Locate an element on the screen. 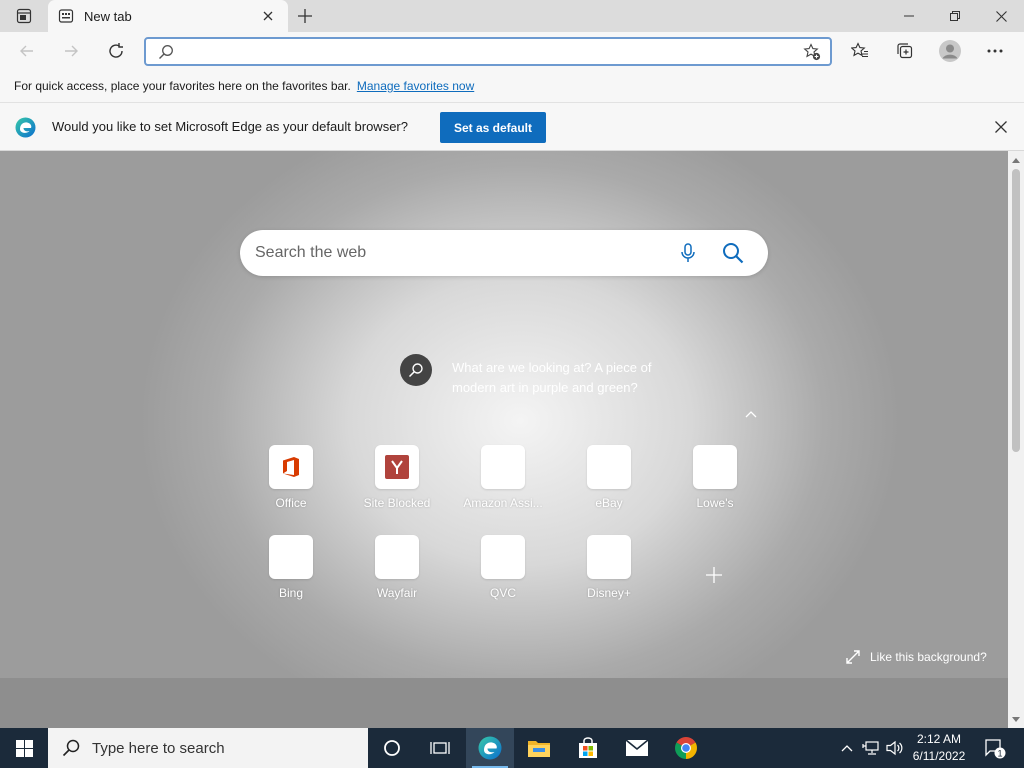 This screenshot has height=768, width=1024. clock-time: 2:12 AM is located at coordinates (939, 739).